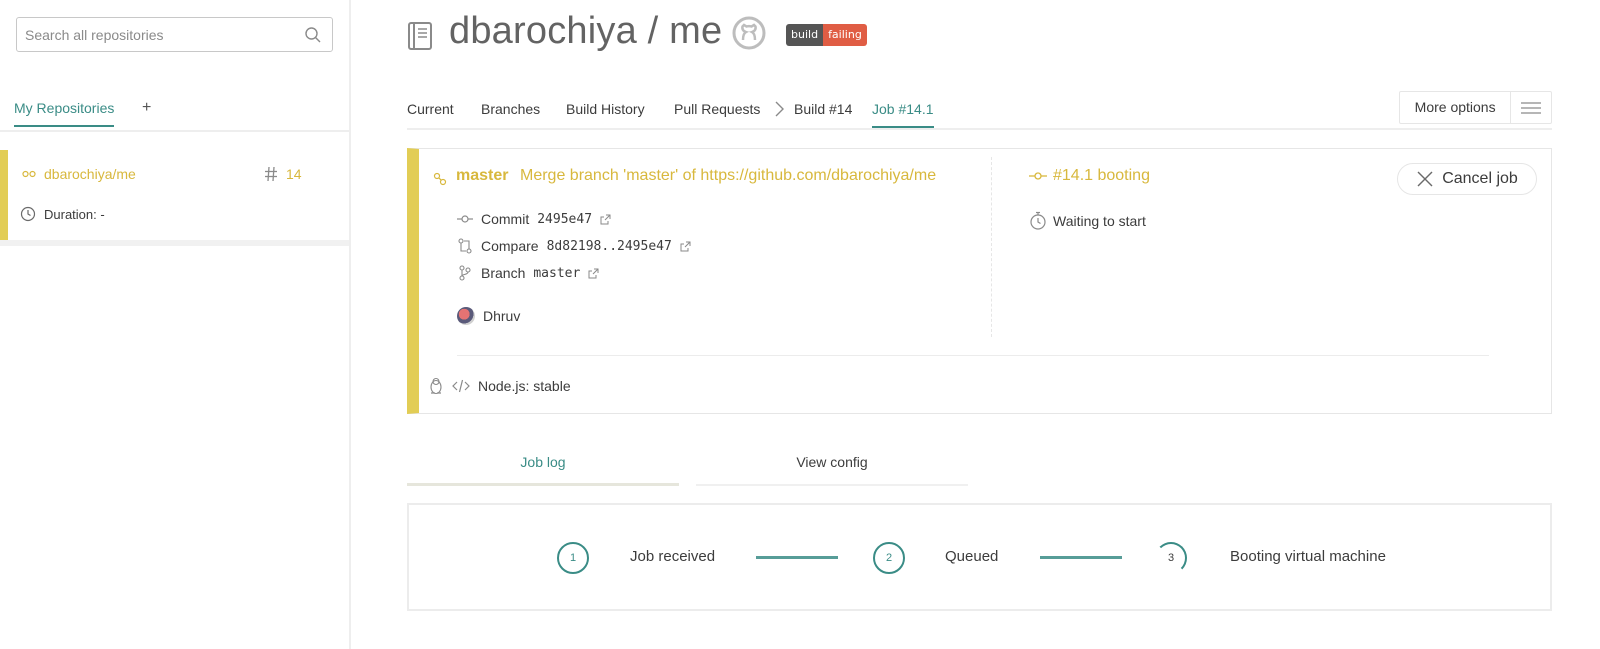 The width and height of the screenshot is (1600, 649). What do you see at coordinates (74, 214) in the screenshot?
I see `duration-text: Duration: -` at bounding box center [74, 214].